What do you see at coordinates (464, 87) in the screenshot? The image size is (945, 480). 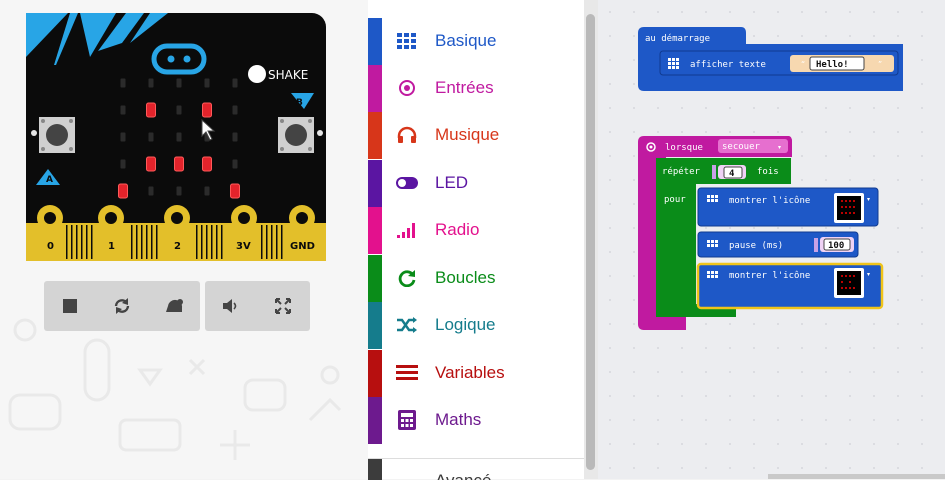 I see `category-label: Entrées` at bounding box center [464, 87].